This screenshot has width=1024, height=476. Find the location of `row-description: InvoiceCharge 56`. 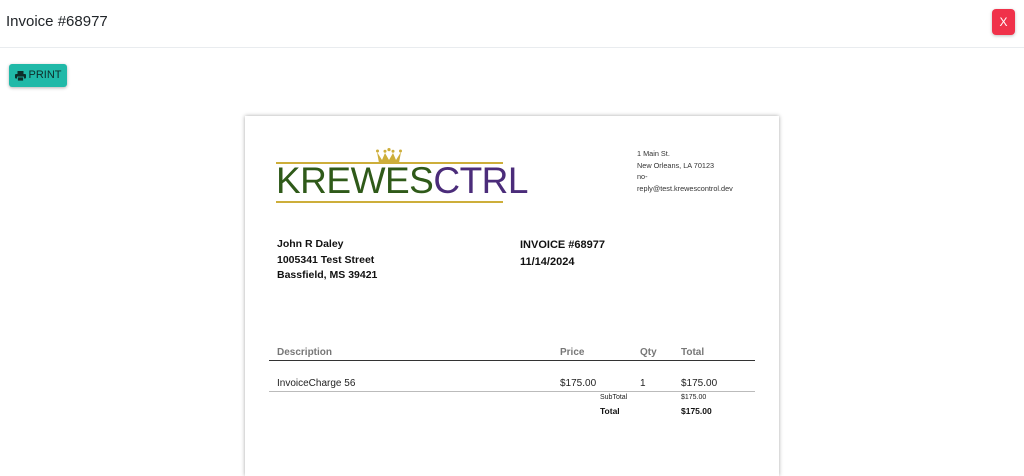

row-description: InvoiceCharge 56 is located at coordinates (316, 383).